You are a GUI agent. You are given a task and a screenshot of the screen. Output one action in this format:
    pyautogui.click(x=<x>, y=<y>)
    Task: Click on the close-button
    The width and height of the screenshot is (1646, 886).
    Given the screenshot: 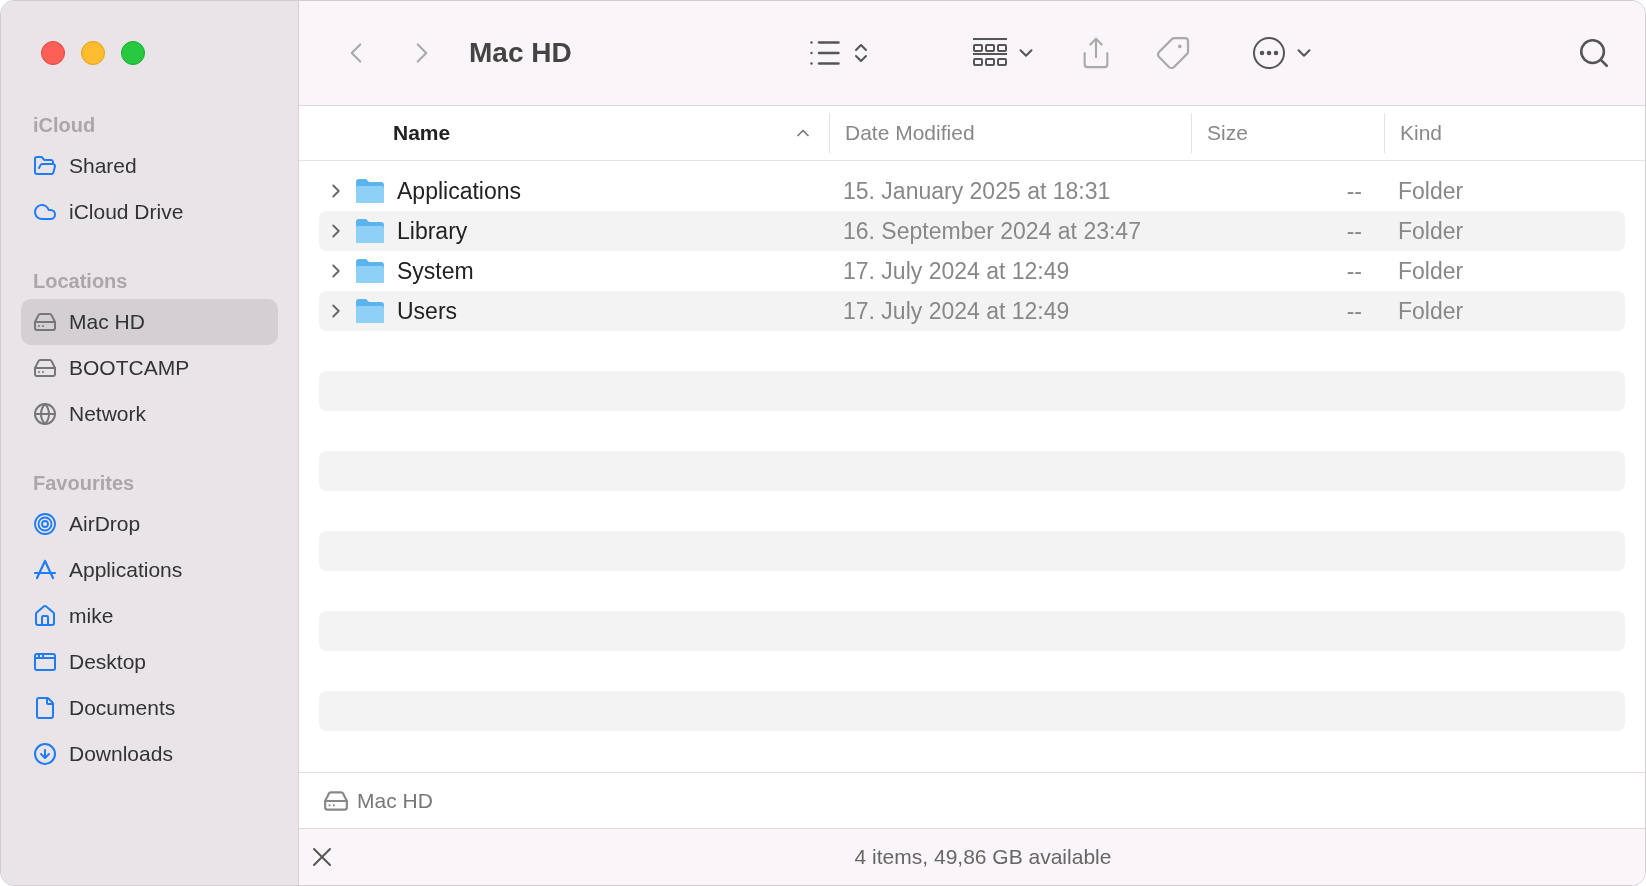 What is the action you would take?
    pyautogui.click(x=53, y=53)
    